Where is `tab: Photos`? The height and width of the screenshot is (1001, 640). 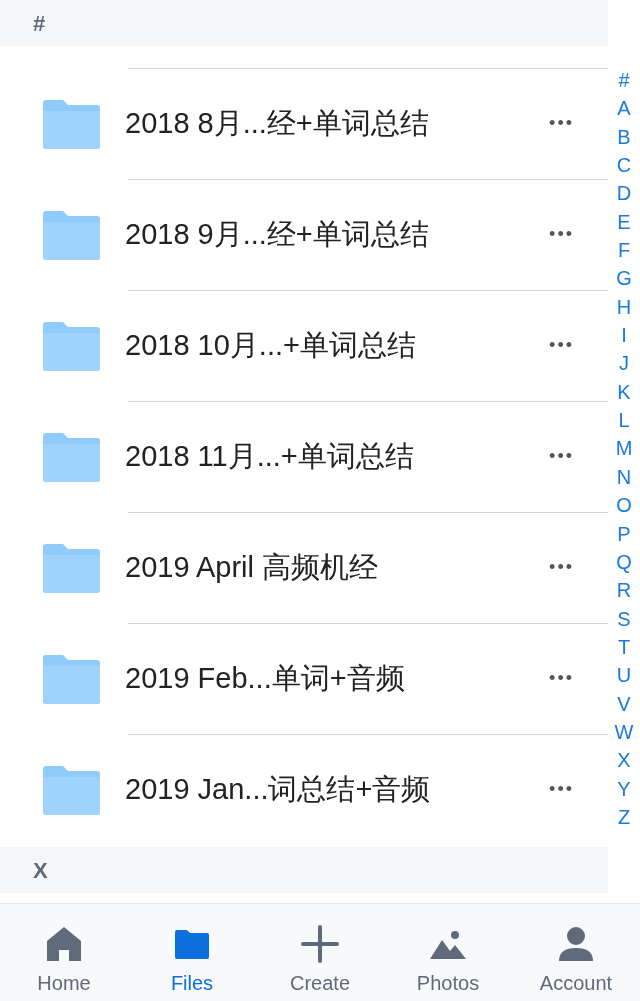
tab: Photos is located at coordinates (448, 952).